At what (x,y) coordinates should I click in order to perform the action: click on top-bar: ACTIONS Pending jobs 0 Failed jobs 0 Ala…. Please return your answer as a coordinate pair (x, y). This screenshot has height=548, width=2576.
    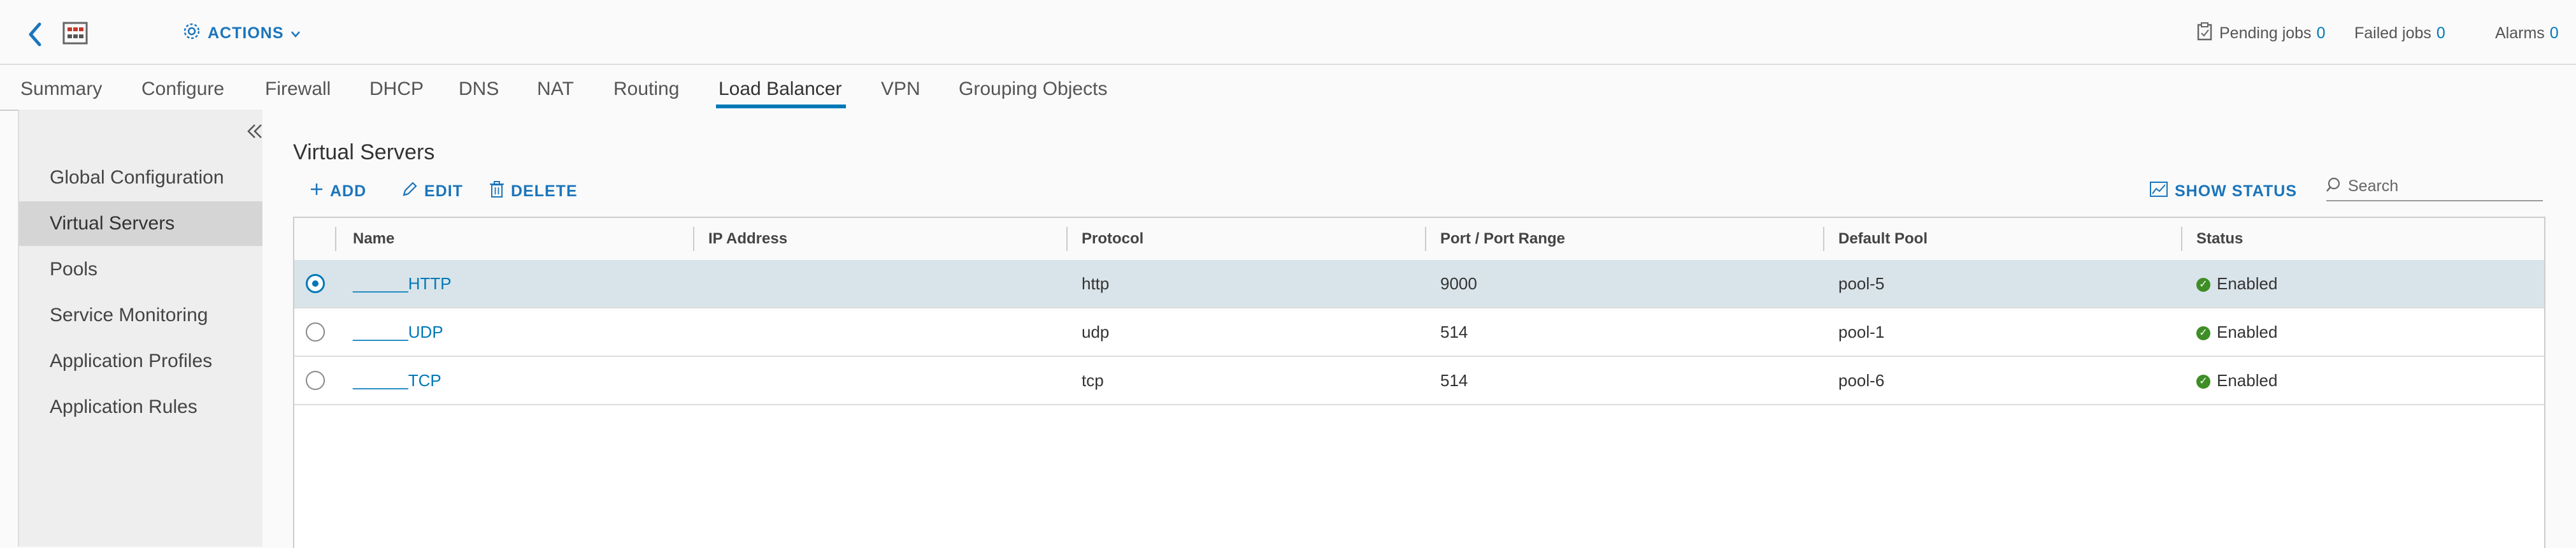
    Looking at the image, I should click on (1288, 32).